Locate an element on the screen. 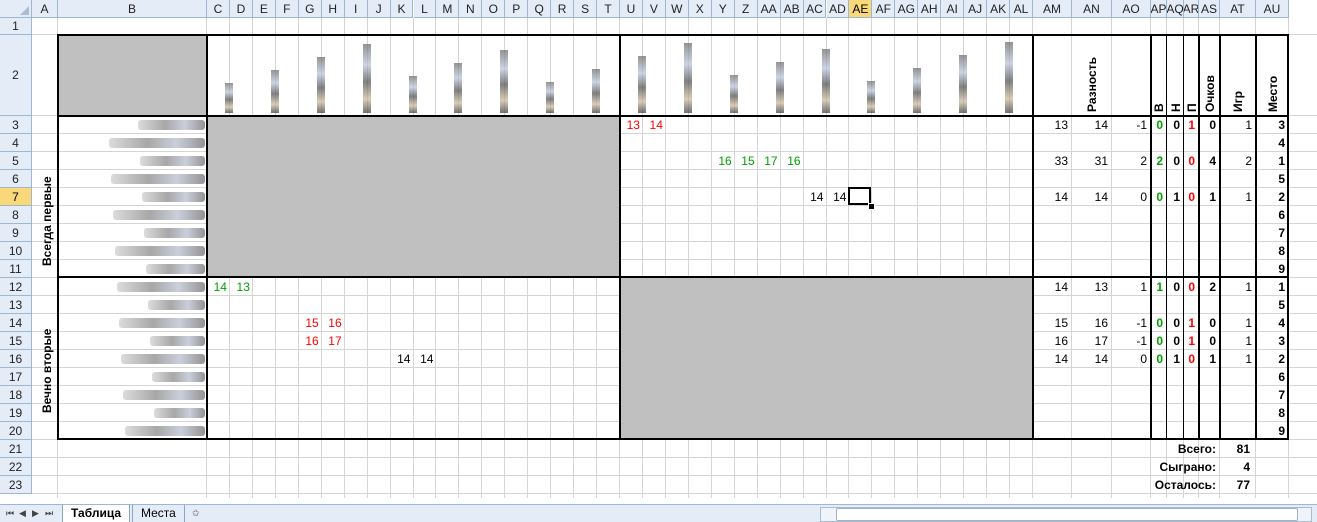 This screenshot has height=522, width=1317. row-header: 5 is located at coordinates (16, 161).